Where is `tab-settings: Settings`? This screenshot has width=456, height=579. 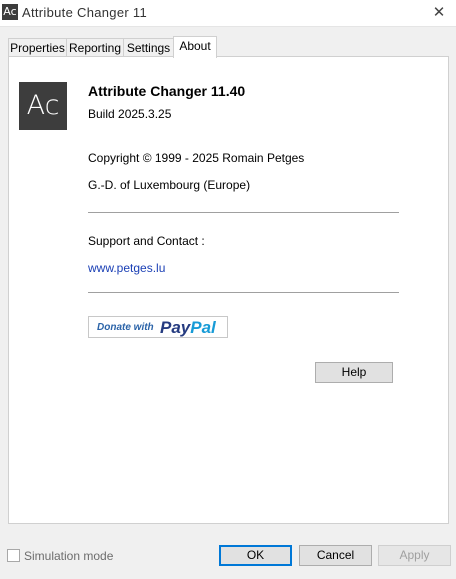 tab-settings: Settings is located at coordinates (148, 47).